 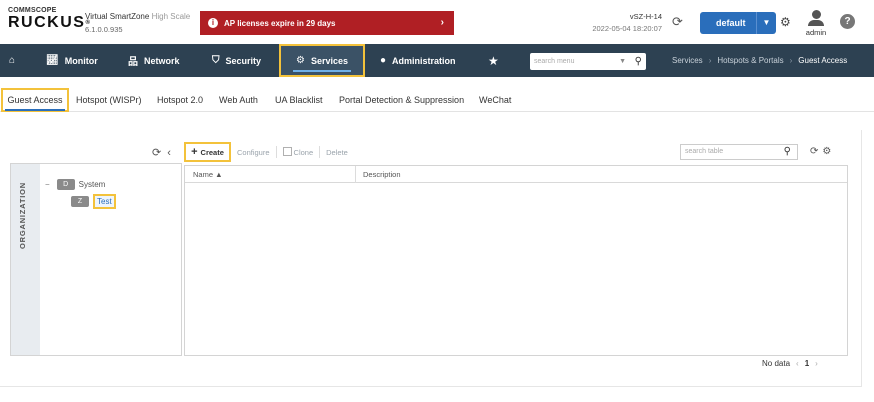 I want to click on zone-badge: Z, so click(x=80, y=201).